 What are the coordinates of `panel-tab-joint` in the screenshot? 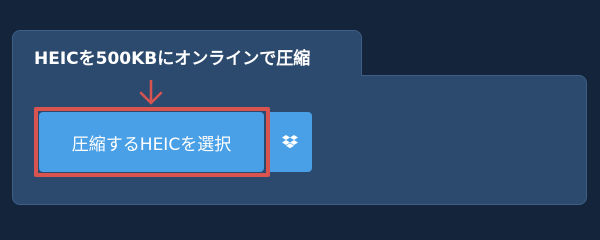 It's located at (187, 75).